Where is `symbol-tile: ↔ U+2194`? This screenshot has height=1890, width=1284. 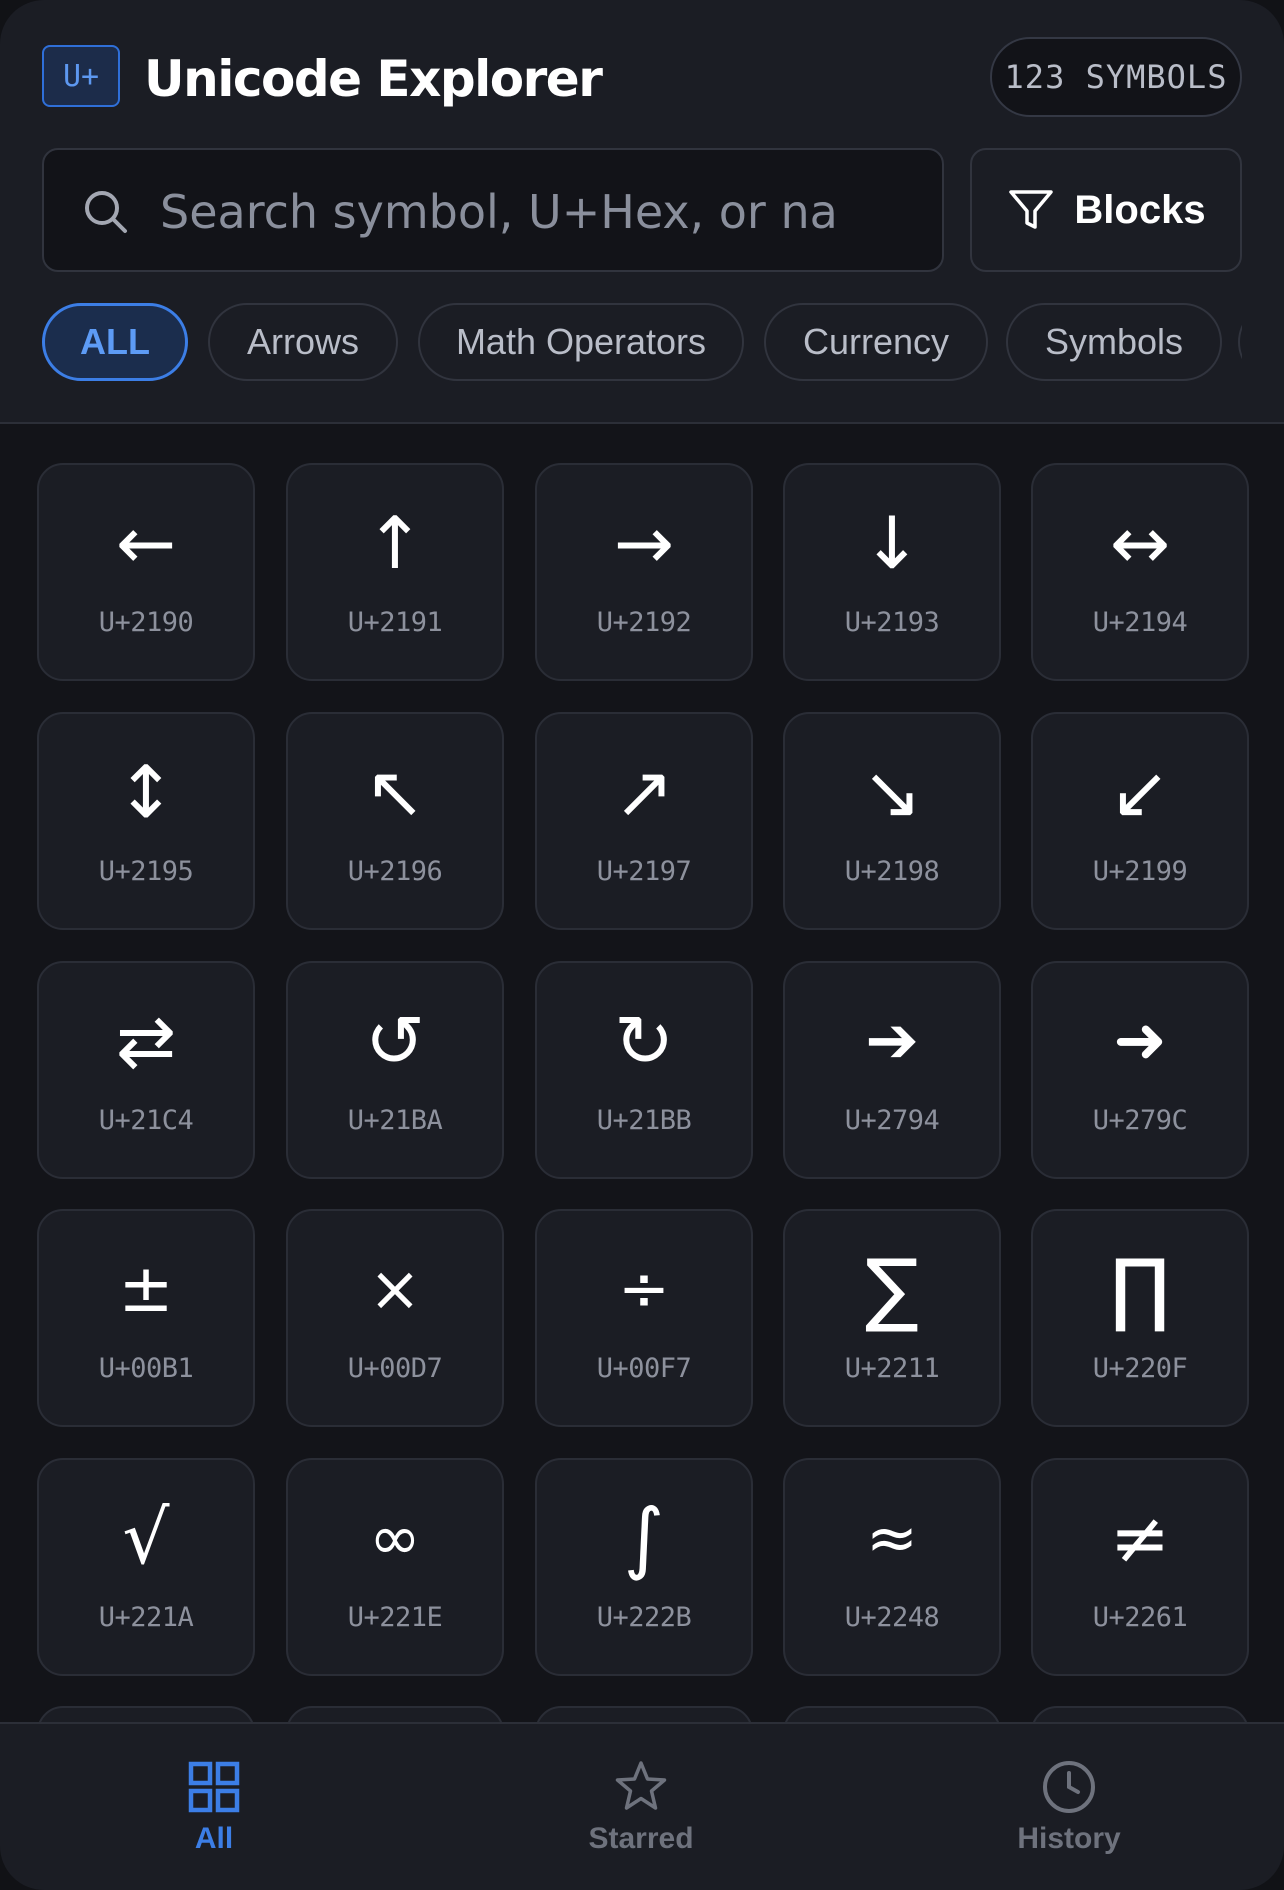 symbol-tile: ↔ U+2194 is located at coordinates (1140, 572).